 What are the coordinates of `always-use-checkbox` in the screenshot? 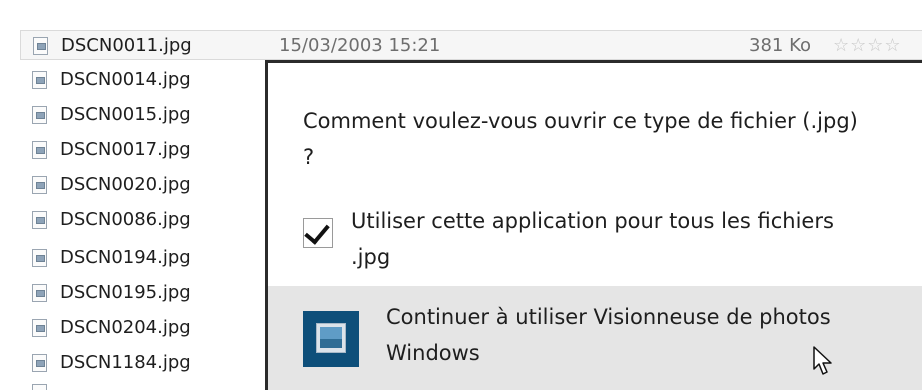 It's located at (318, 233).